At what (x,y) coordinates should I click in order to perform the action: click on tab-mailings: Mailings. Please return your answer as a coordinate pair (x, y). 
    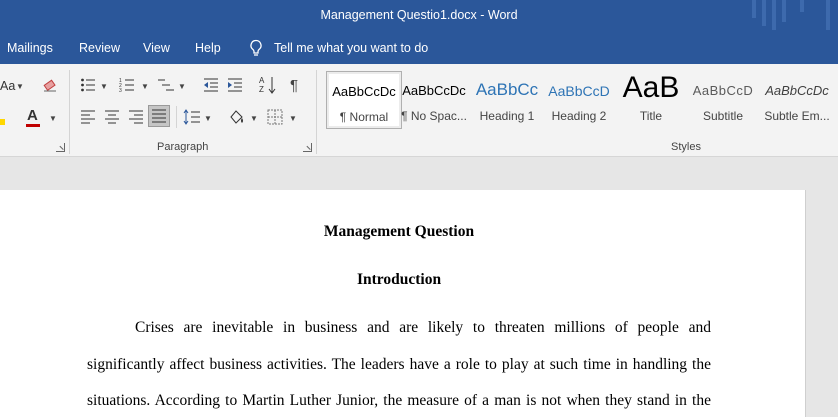
    Looking at the image, I should click on (30, 48).